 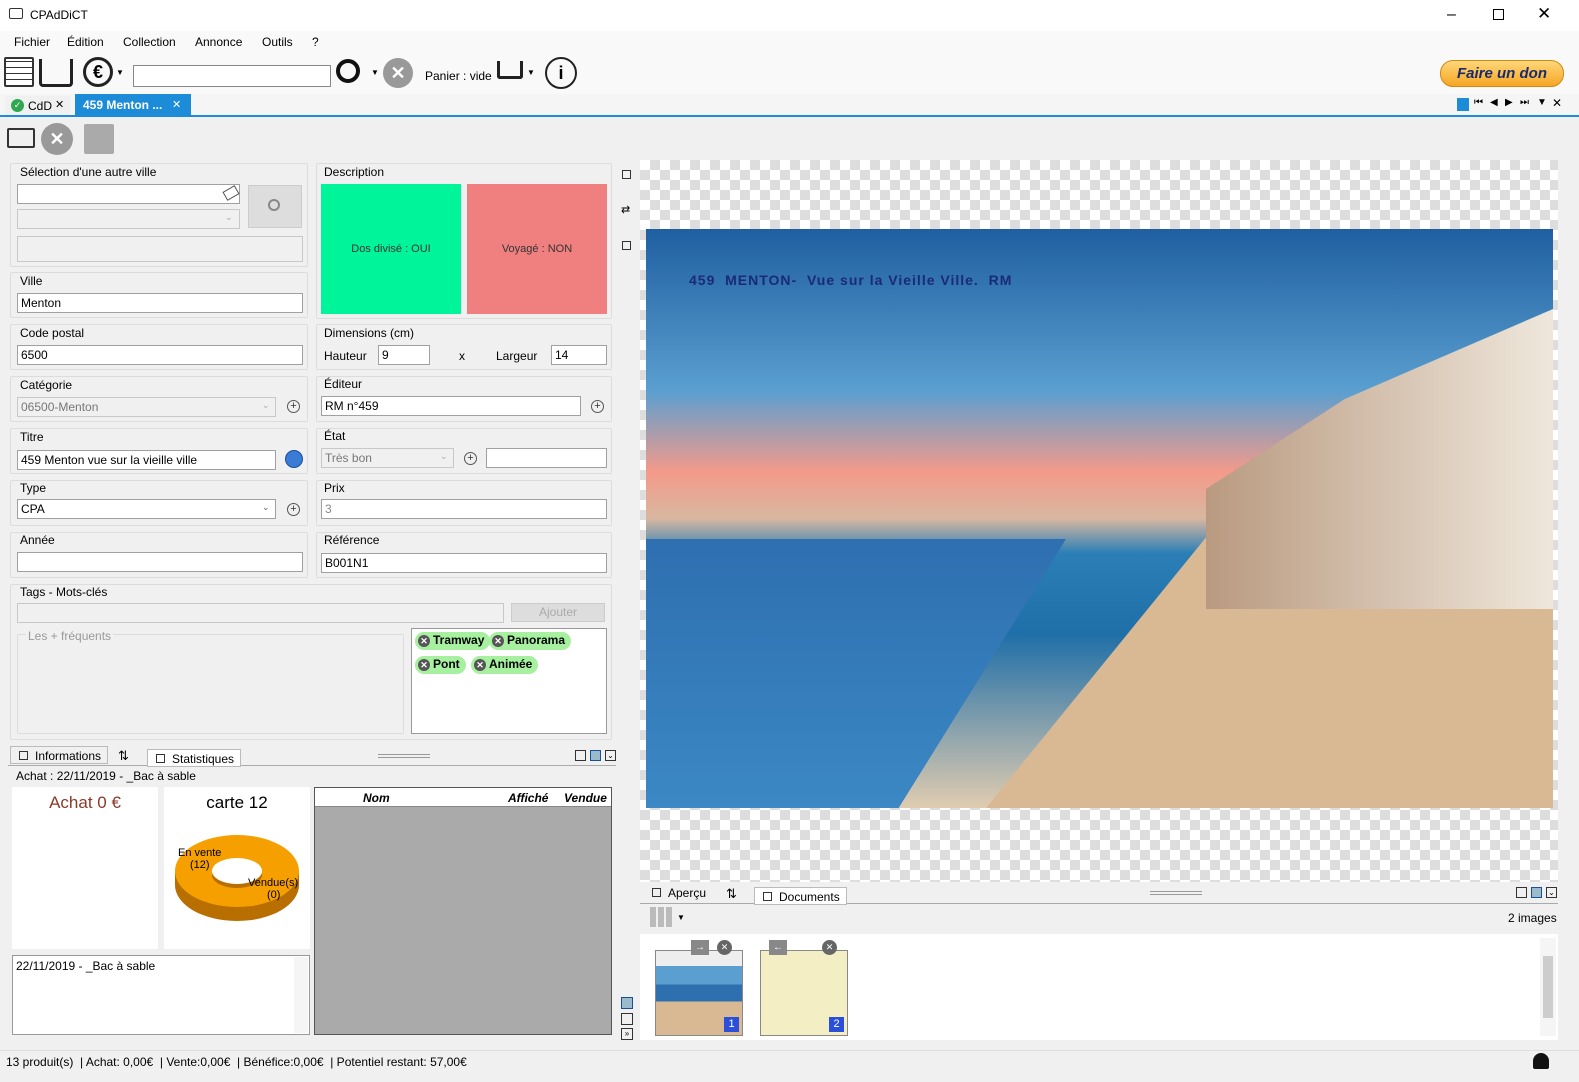 What do you see at coordinates (625, 209) in the screenshot?
I see `swap-icon: ⇄` at bounding box center [625, 209].